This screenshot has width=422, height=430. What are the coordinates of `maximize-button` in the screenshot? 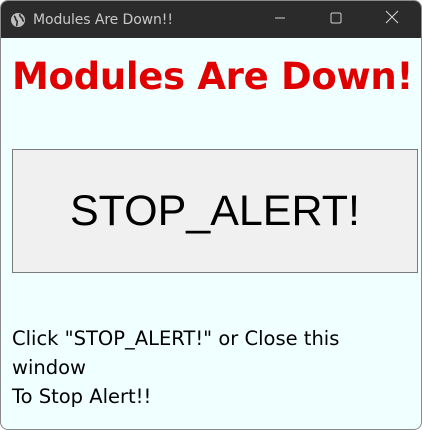 It's located at (336, 19).